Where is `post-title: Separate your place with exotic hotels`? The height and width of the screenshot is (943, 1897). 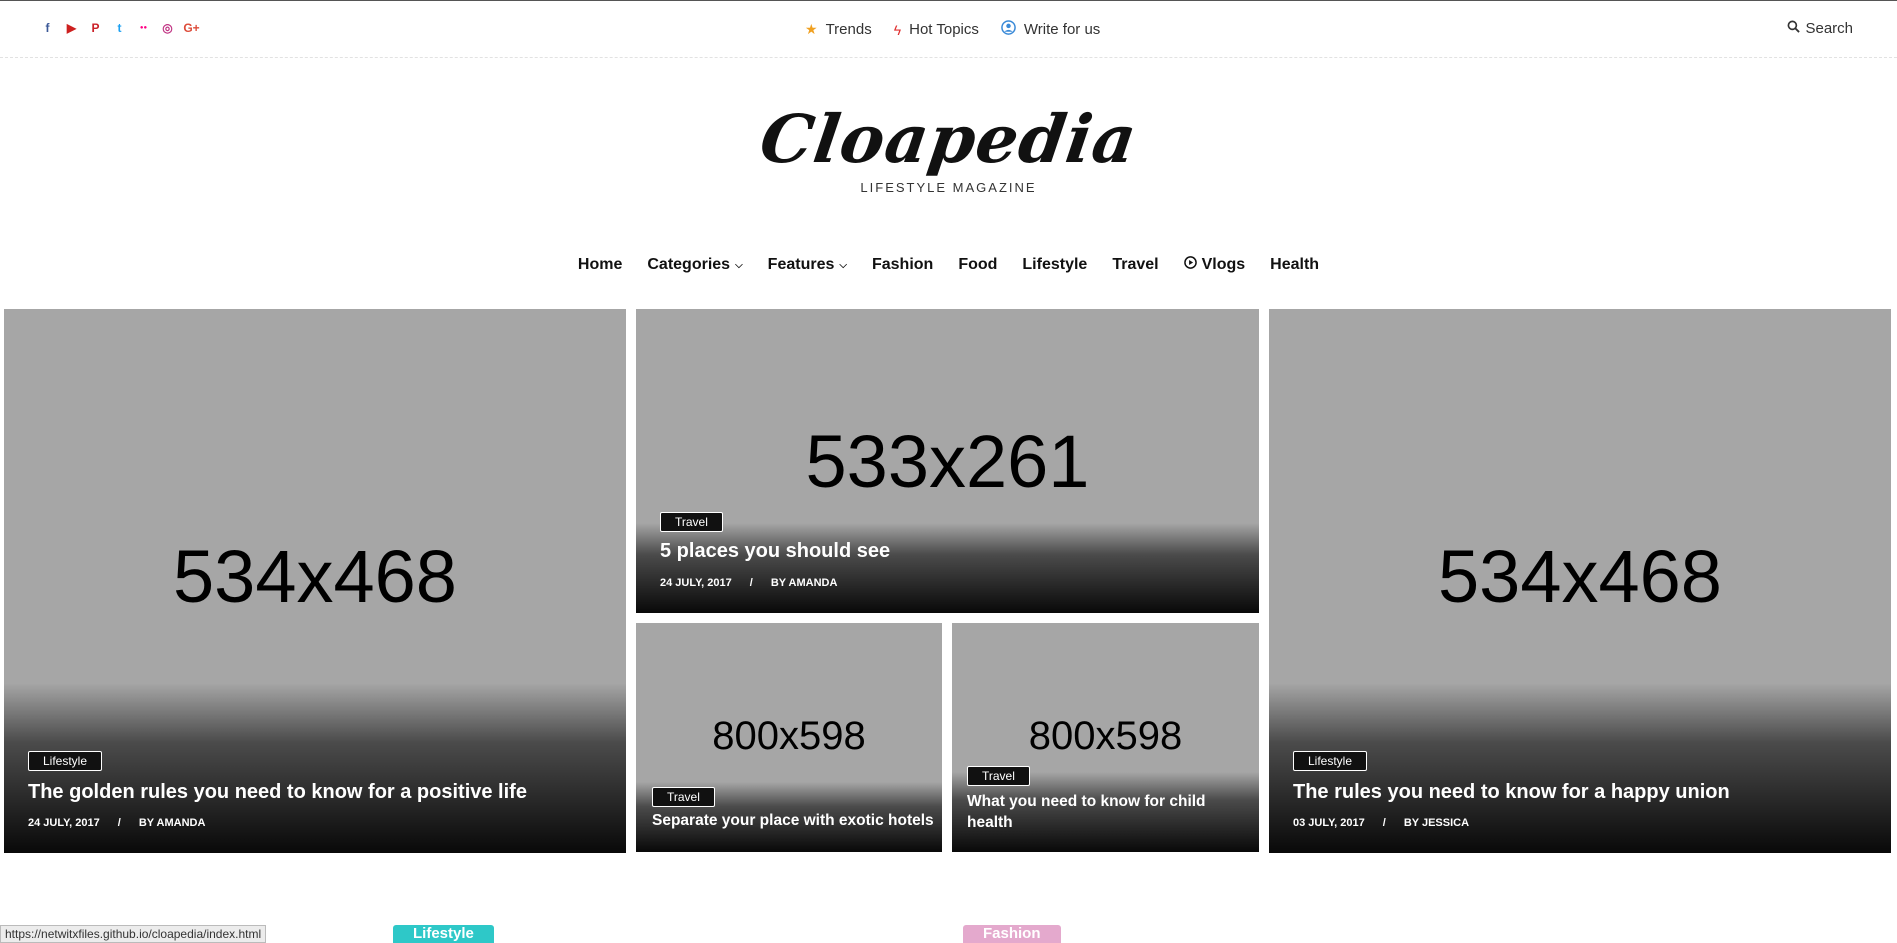
post-title: Separate your place with exotic hotels is located at coordinates (793, 821).